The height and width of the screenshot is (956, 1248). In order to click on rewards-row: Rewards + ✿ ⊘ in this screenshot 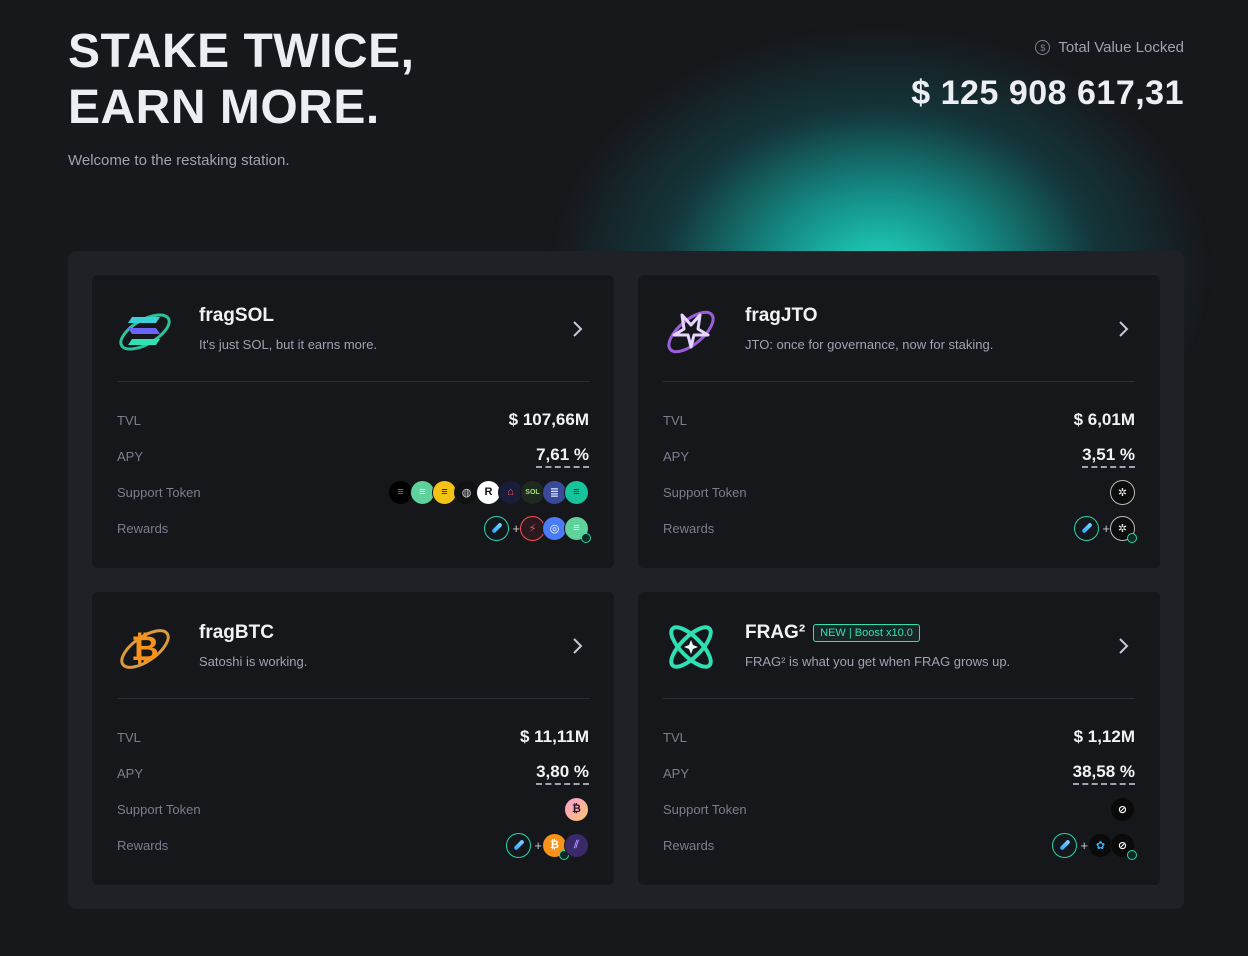, I will do `click(900, 846)`.